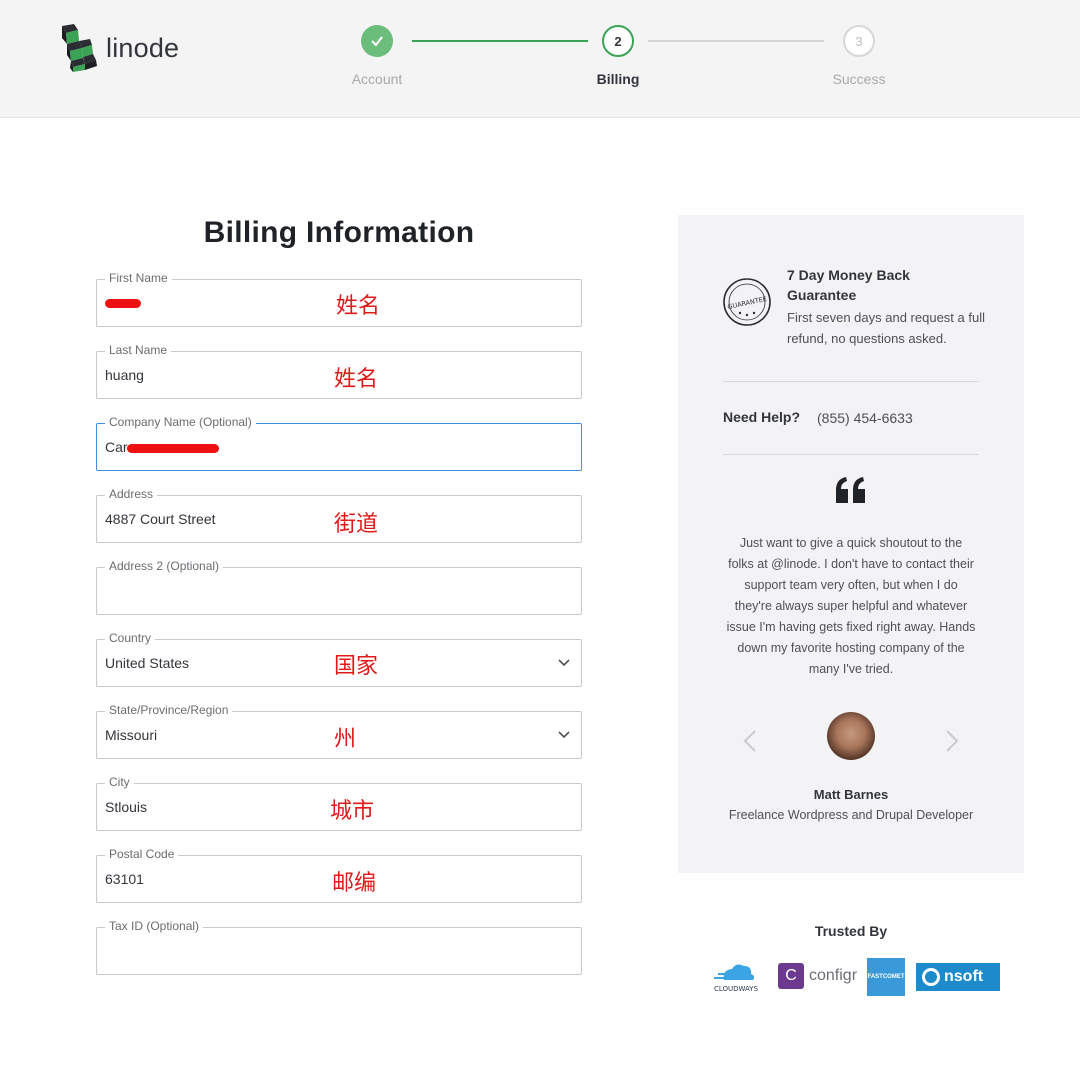  I want to click on annotation-street: 街道, so click(356, 524).